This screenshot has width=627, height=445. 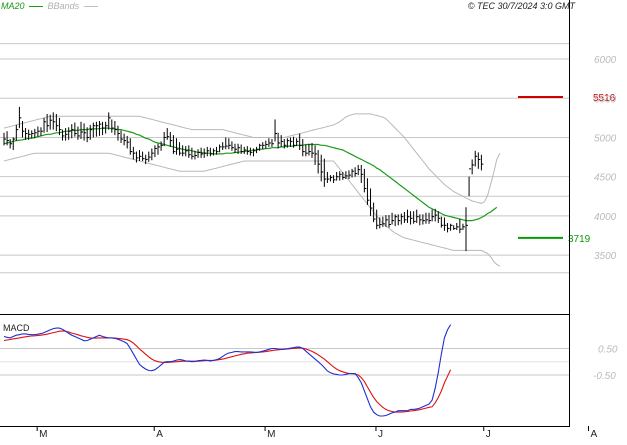 What do you see at coordinates (605, 256) in the screenshot?
I see `y-tick-label: 3500` at bounding box center [605, 256].